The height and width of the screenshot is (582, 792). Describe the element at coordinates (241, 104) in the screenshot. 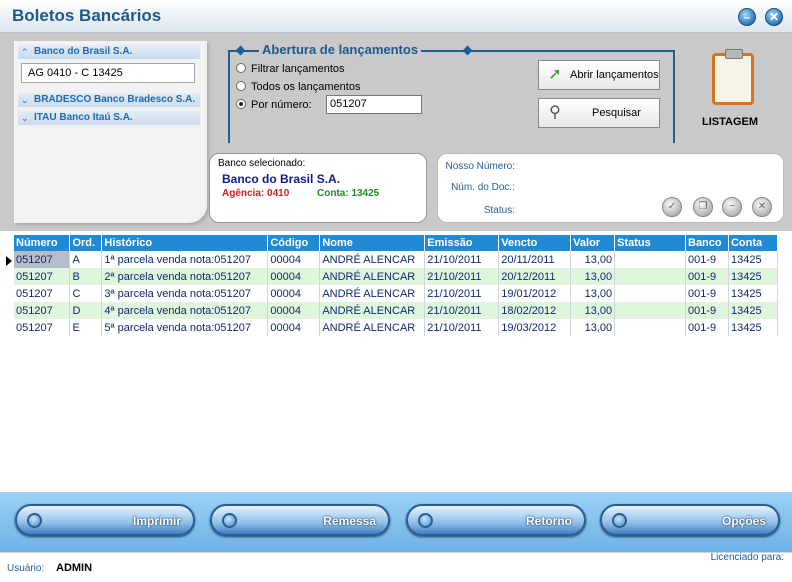

I see `radio-selected-icon` at that location.